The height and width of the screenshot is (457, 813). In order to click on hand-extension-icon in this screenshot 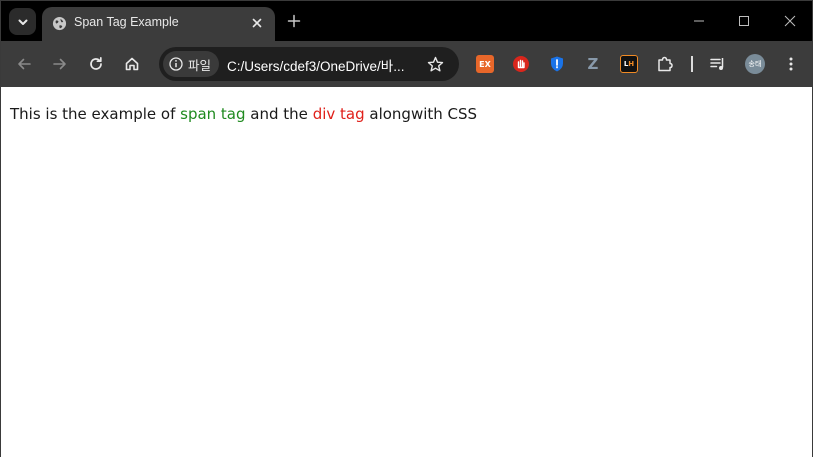, I will do `click(521, 64)`.